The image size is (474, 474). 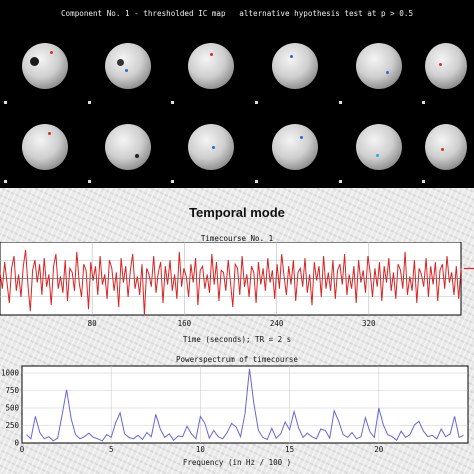 What do you see at coordinates (16, 443) in the screenshot?
I see `powerspectrum-ytick-label: 0` at bounding box center [16, 443].